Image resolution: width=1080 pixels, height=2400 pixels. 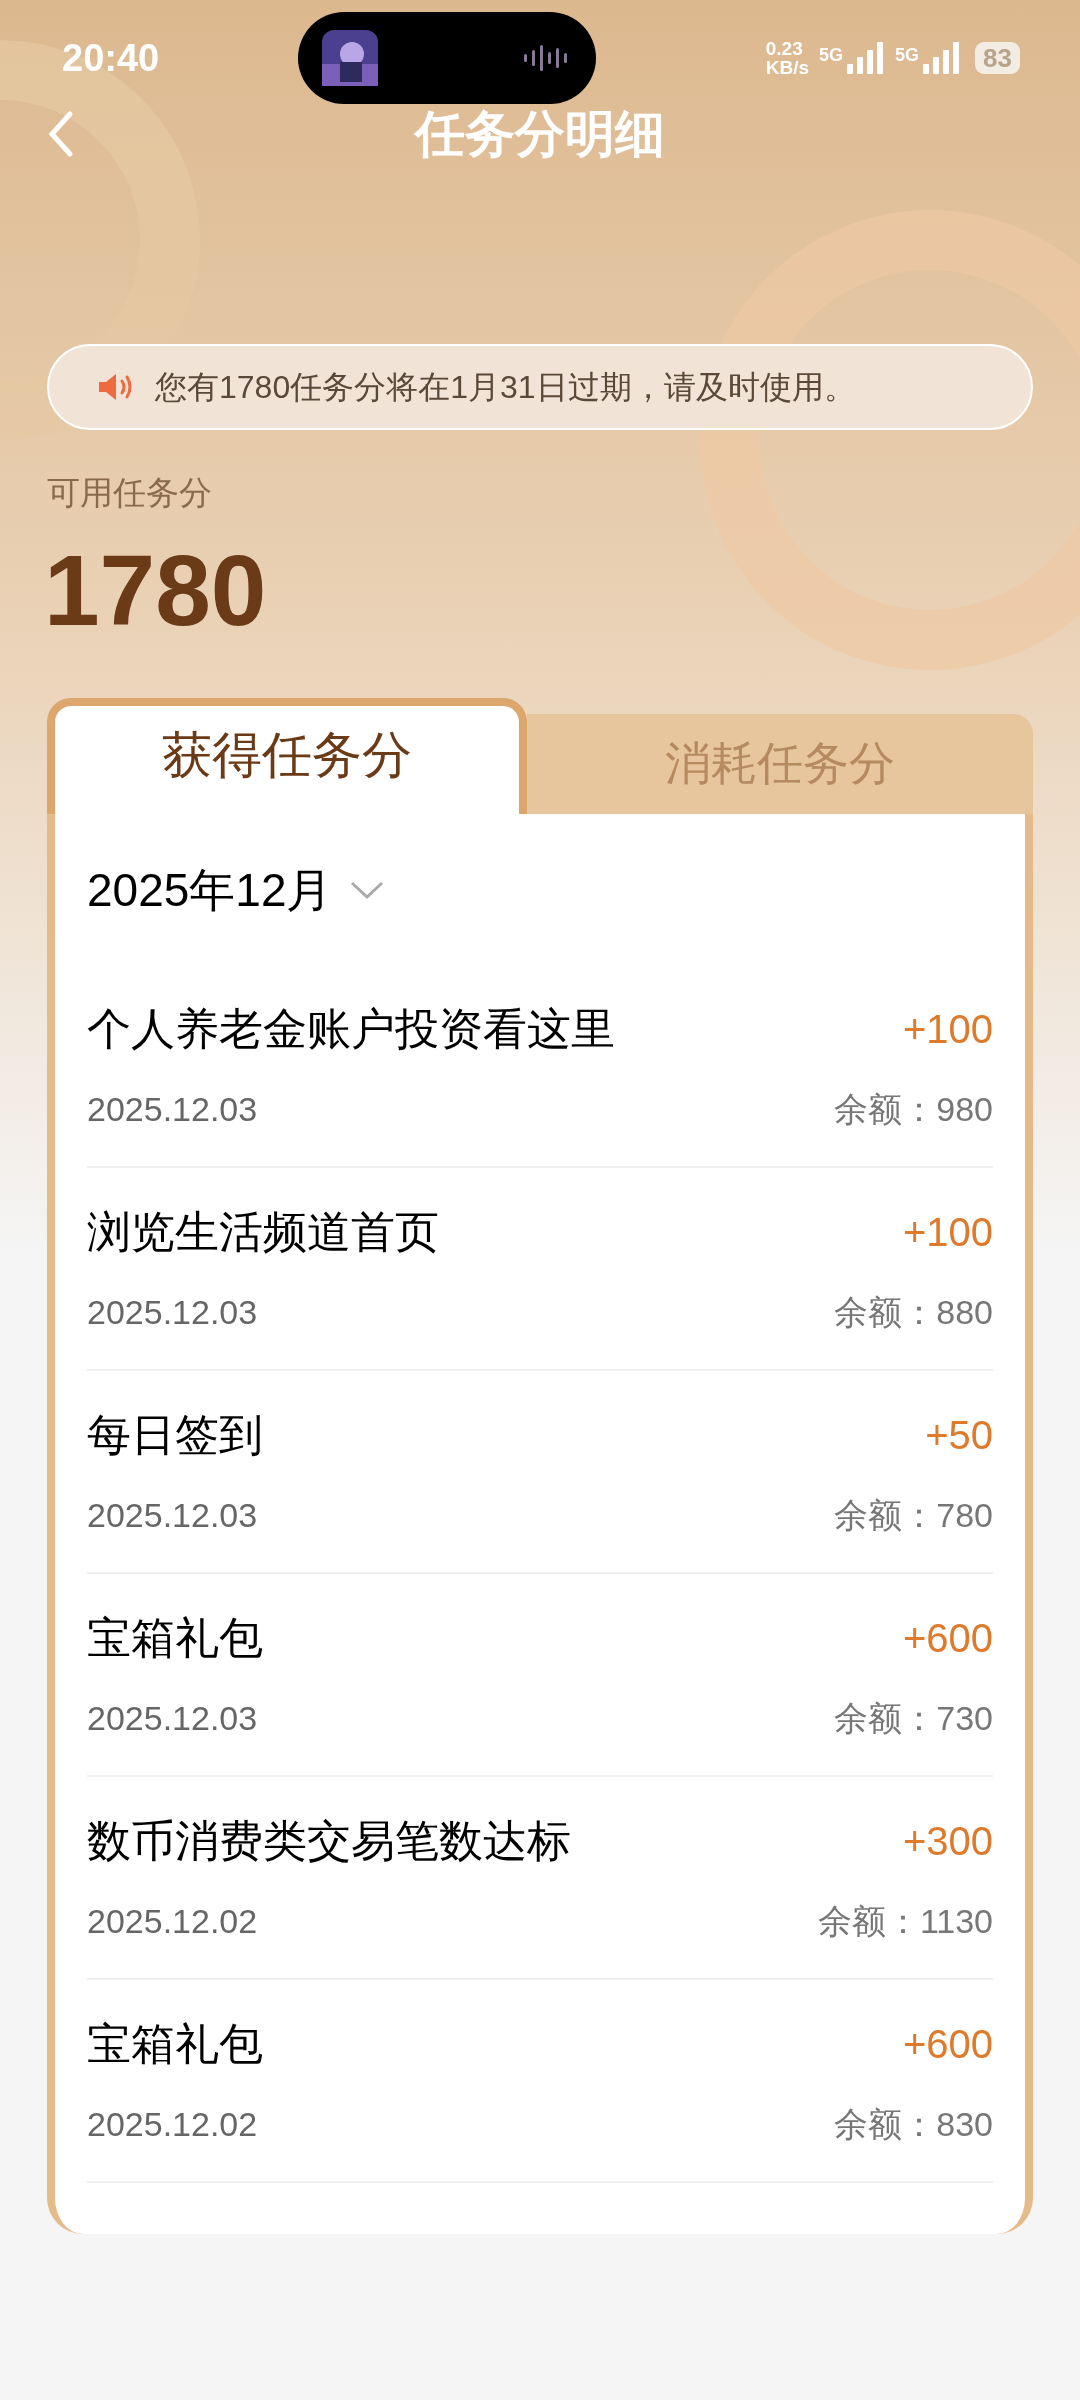 What do you see at coordinates (787, 67) in the screenshot?
I see `network-speed-unit: KB/s` at bounding box center [787, 67].